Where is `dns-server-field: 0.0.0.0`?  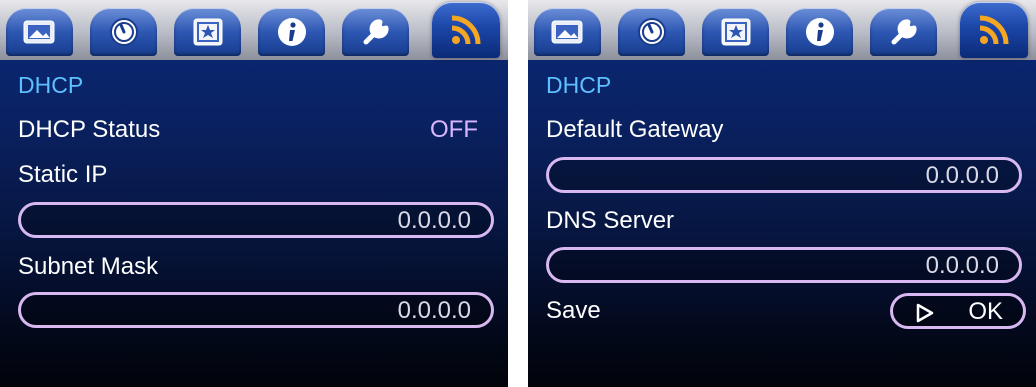
dns-server-field: 0.0.0.0 is located at coordinates (784, 265).